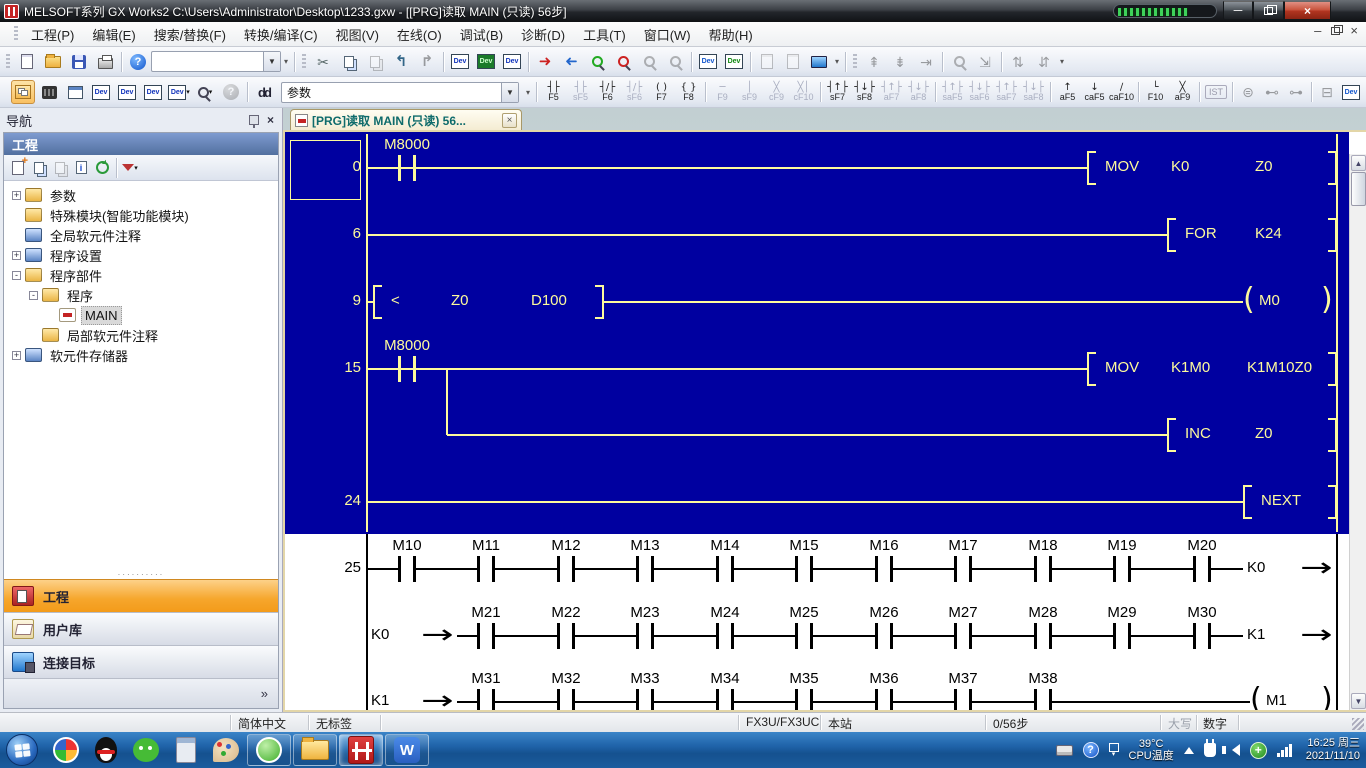  What do you see at coordinates (952, 92) in the screenshot?
I see `ladder-key-saF5: ┤↑├ saF5` at bounding box center [952, 92].